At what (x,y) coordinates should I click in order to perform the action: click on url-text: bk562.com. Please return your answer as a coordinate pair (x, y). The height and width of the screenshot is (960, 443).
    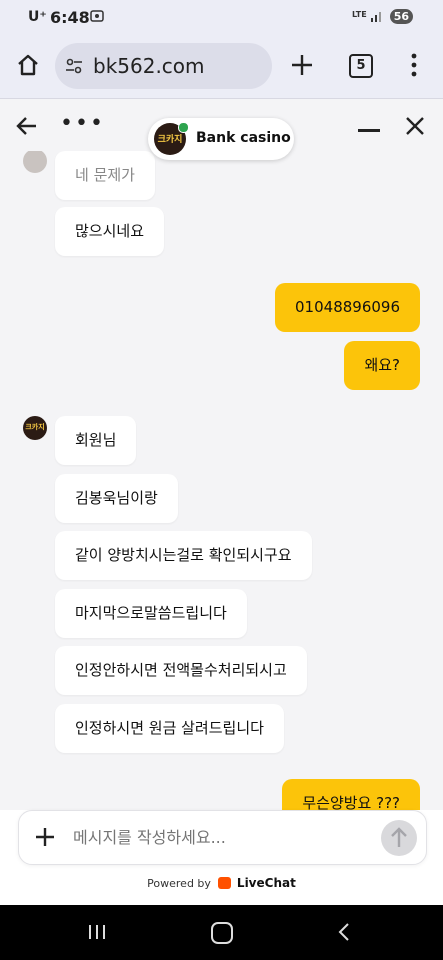
    Looking at the image, I should click on (149, 66).